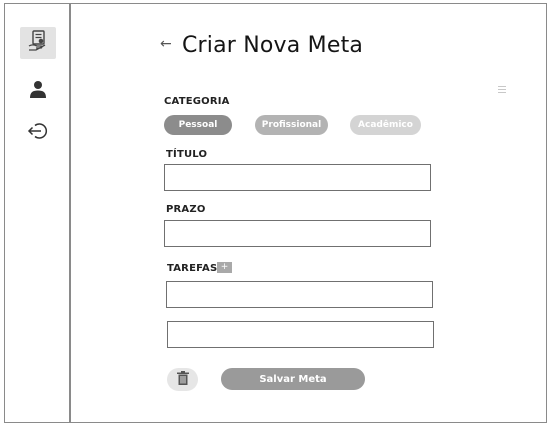 The width and height of the screenshot is (550, 427). I want to click on deadline-label: PRAZO, so click(186, 209).